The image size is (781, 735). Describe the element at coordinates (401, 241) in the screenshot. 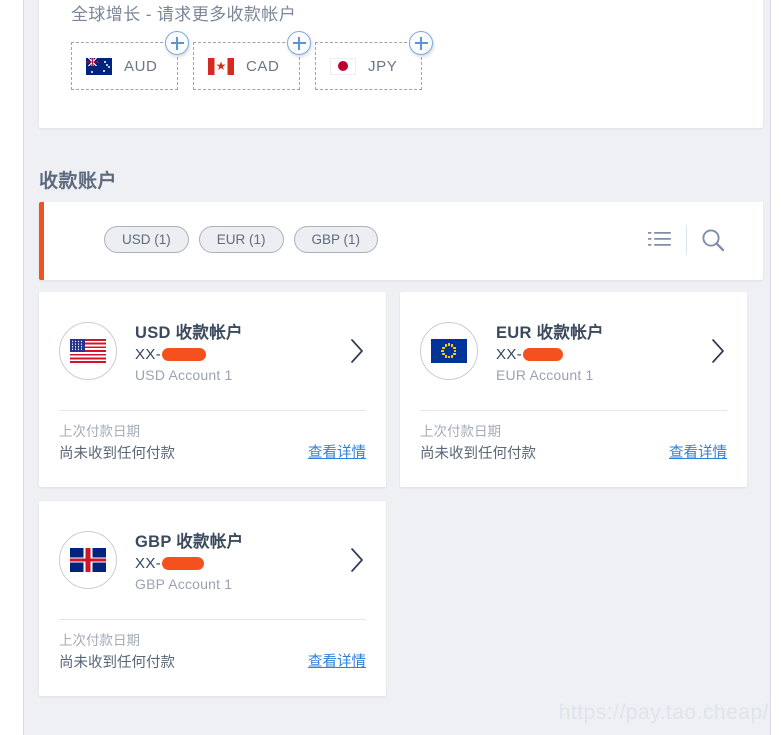

I see `filter-panel: USD (1) EUR (1) GBP (1)` at that location.